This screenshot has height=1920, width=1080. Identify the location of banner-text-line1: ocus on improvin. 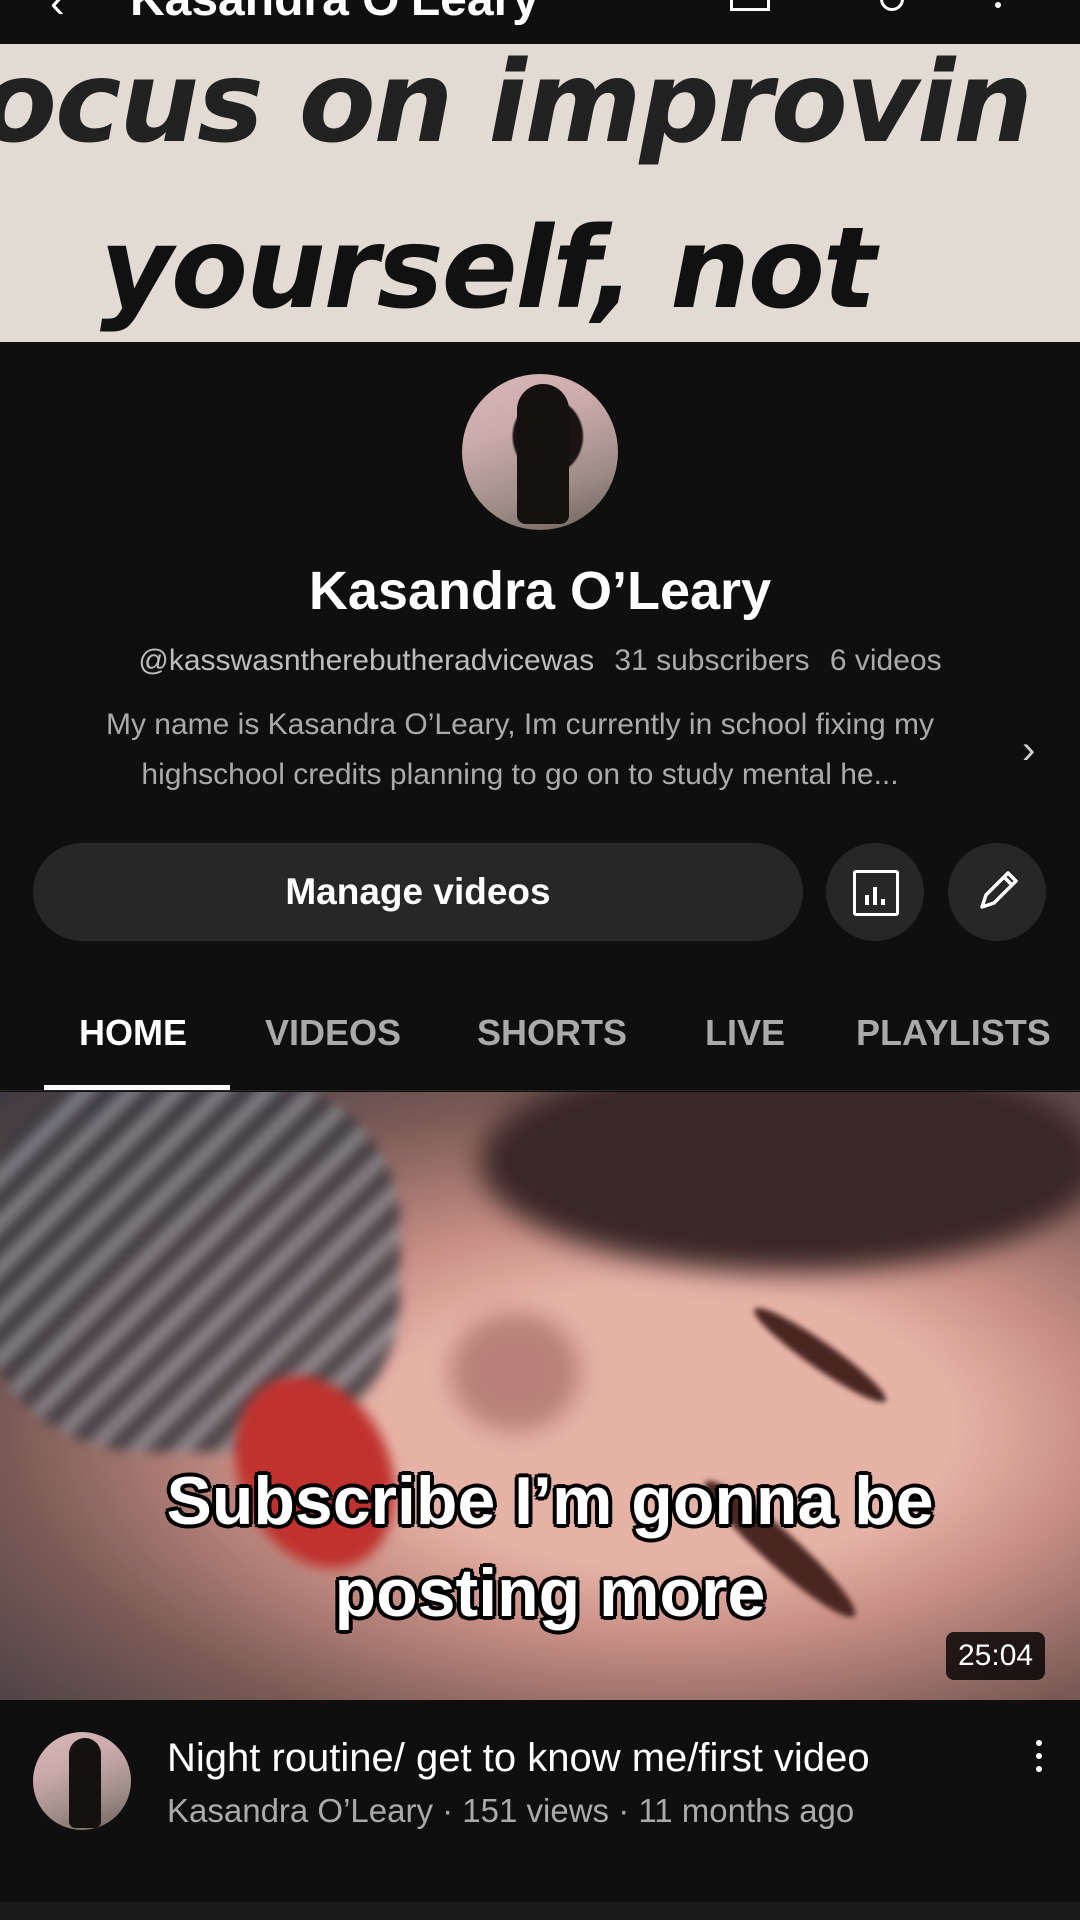
(516, 106).